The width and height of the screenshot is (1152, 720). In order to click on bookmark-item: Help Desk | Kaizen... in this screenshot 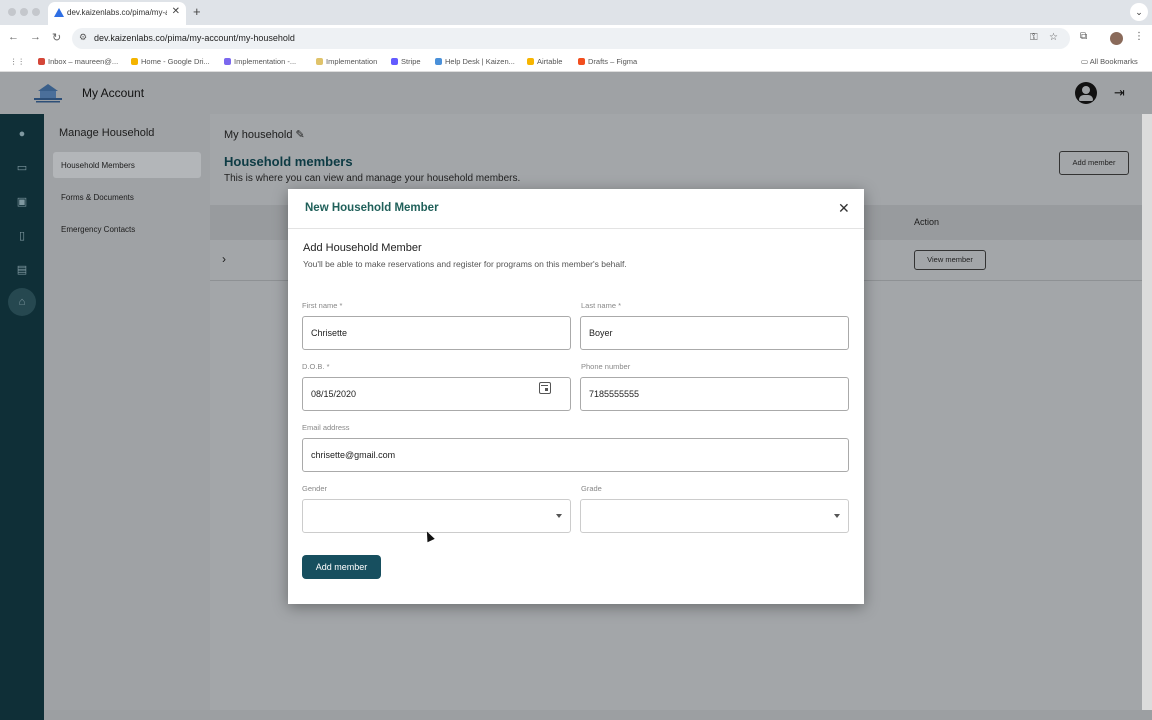, I will do `click(475, 61)`.